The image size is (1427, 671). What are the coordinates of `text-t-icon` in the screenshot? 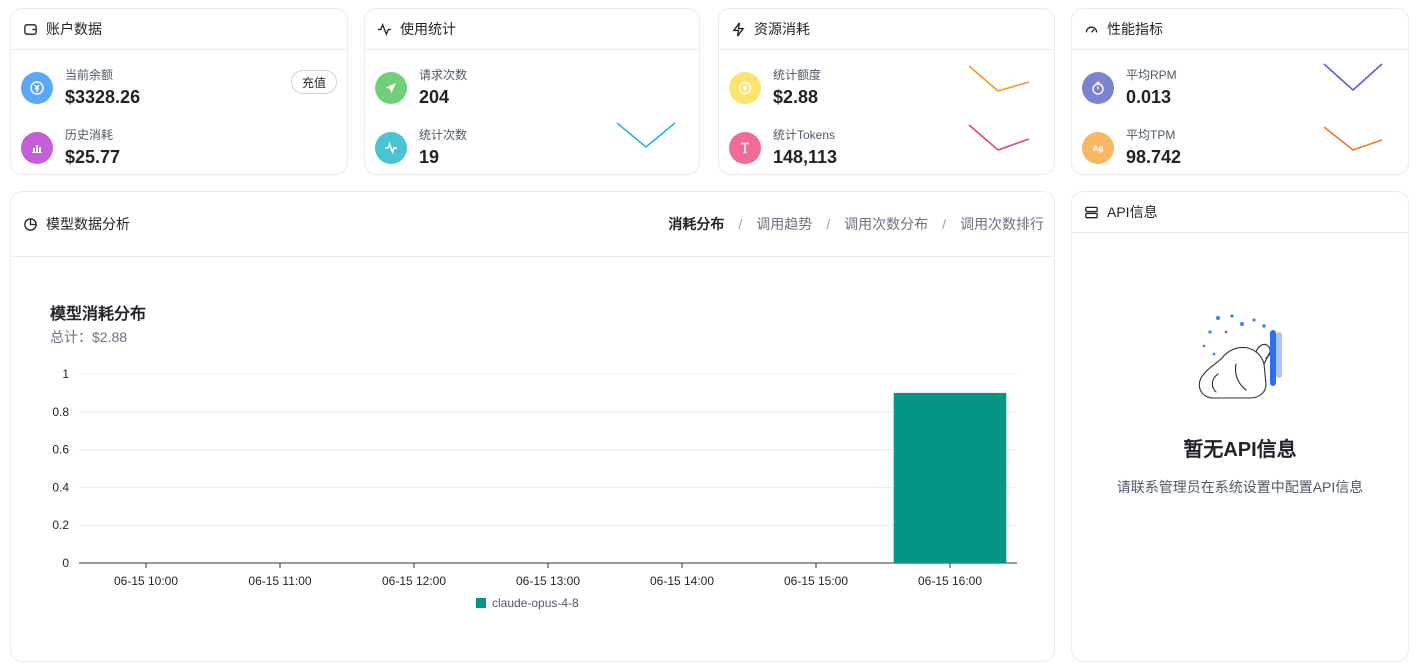 It's located at (745, 148).